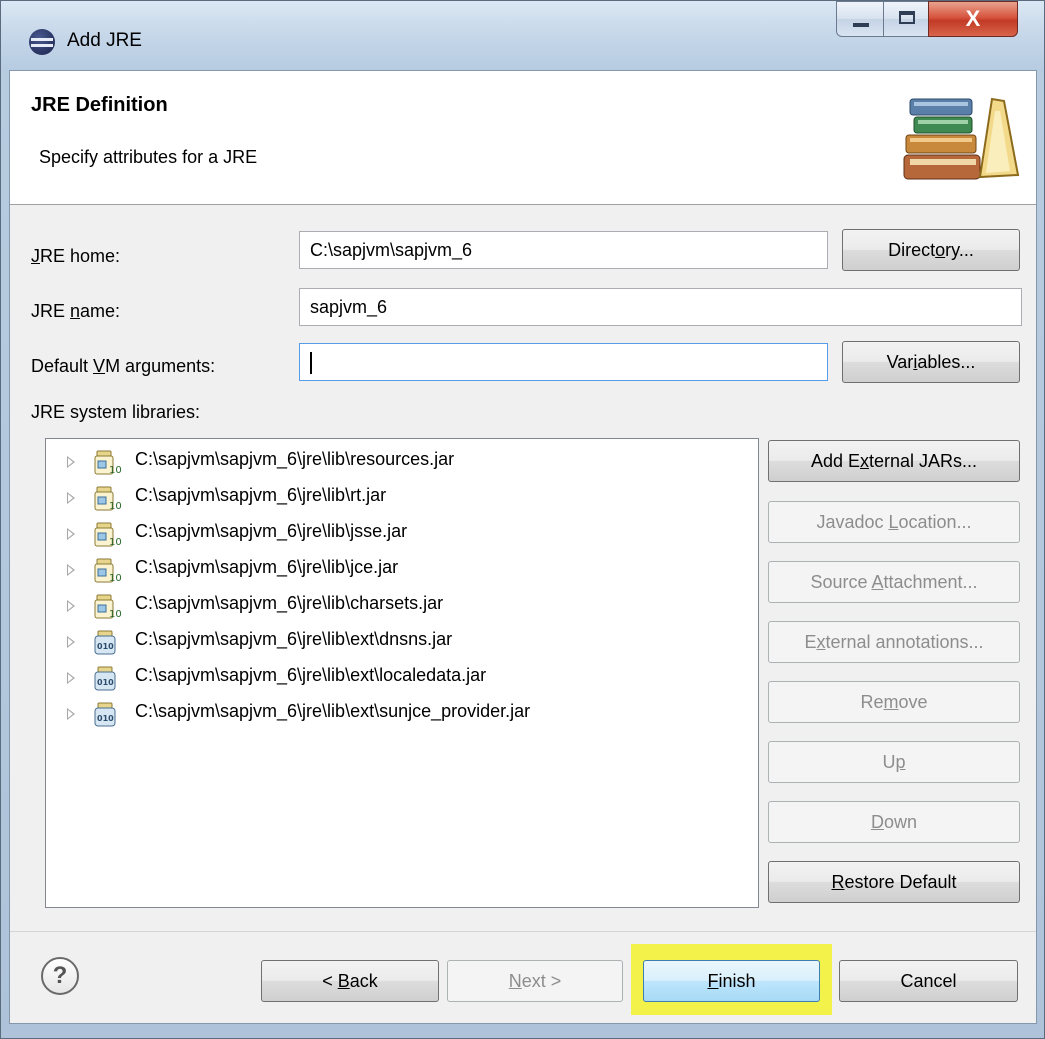 This screenshot has height=1039, width=1045. What do you see at coordinates (76, 256) in the screenshot?
I see `jre-home-label: JRE home:` at bounding box center [76, 256].